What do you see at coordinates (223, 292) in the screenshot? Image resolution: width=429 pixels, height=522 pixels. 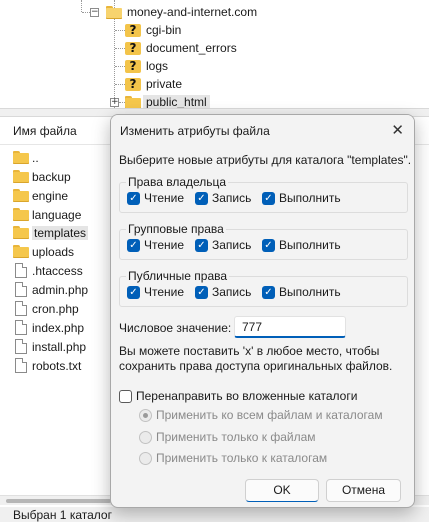 I see `public-write-checkbox: ✓ Запись` at bounding box center [223, 292].